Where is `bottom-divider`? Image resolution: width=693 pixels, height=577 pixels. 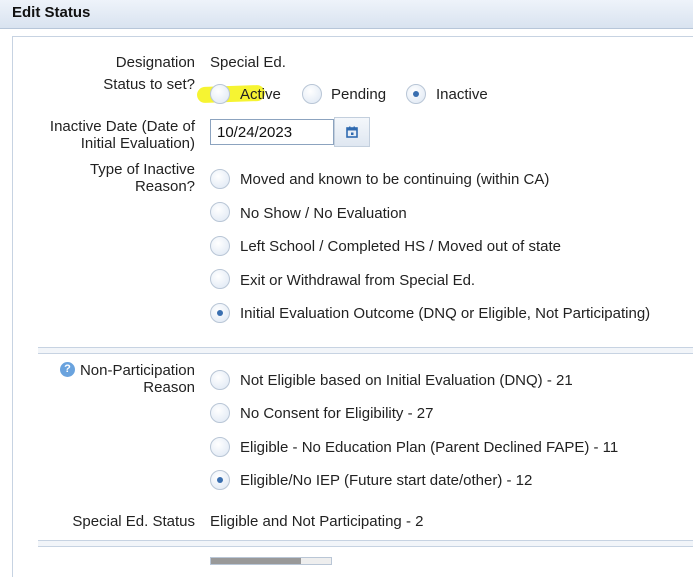 bottom-divider is located at coordinates (365, 543).